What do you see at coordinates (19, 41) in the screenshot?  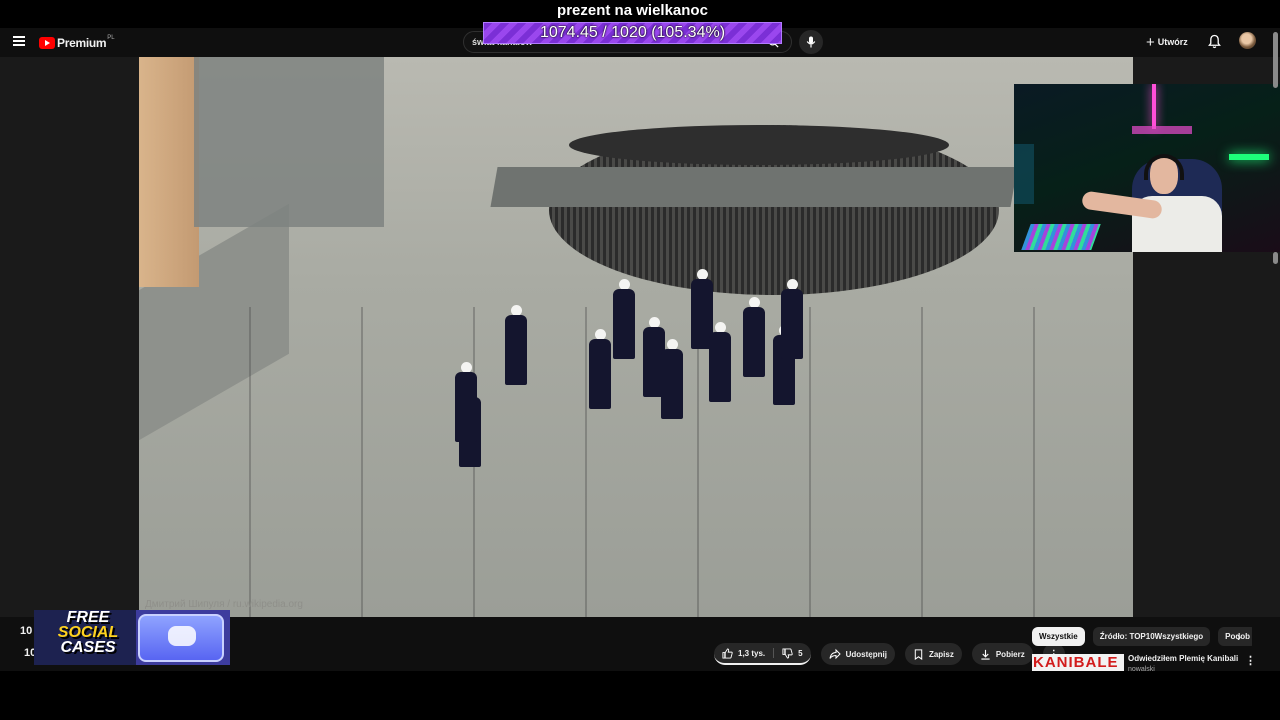 I see `menu-icon` at bounding box center [19, 41].